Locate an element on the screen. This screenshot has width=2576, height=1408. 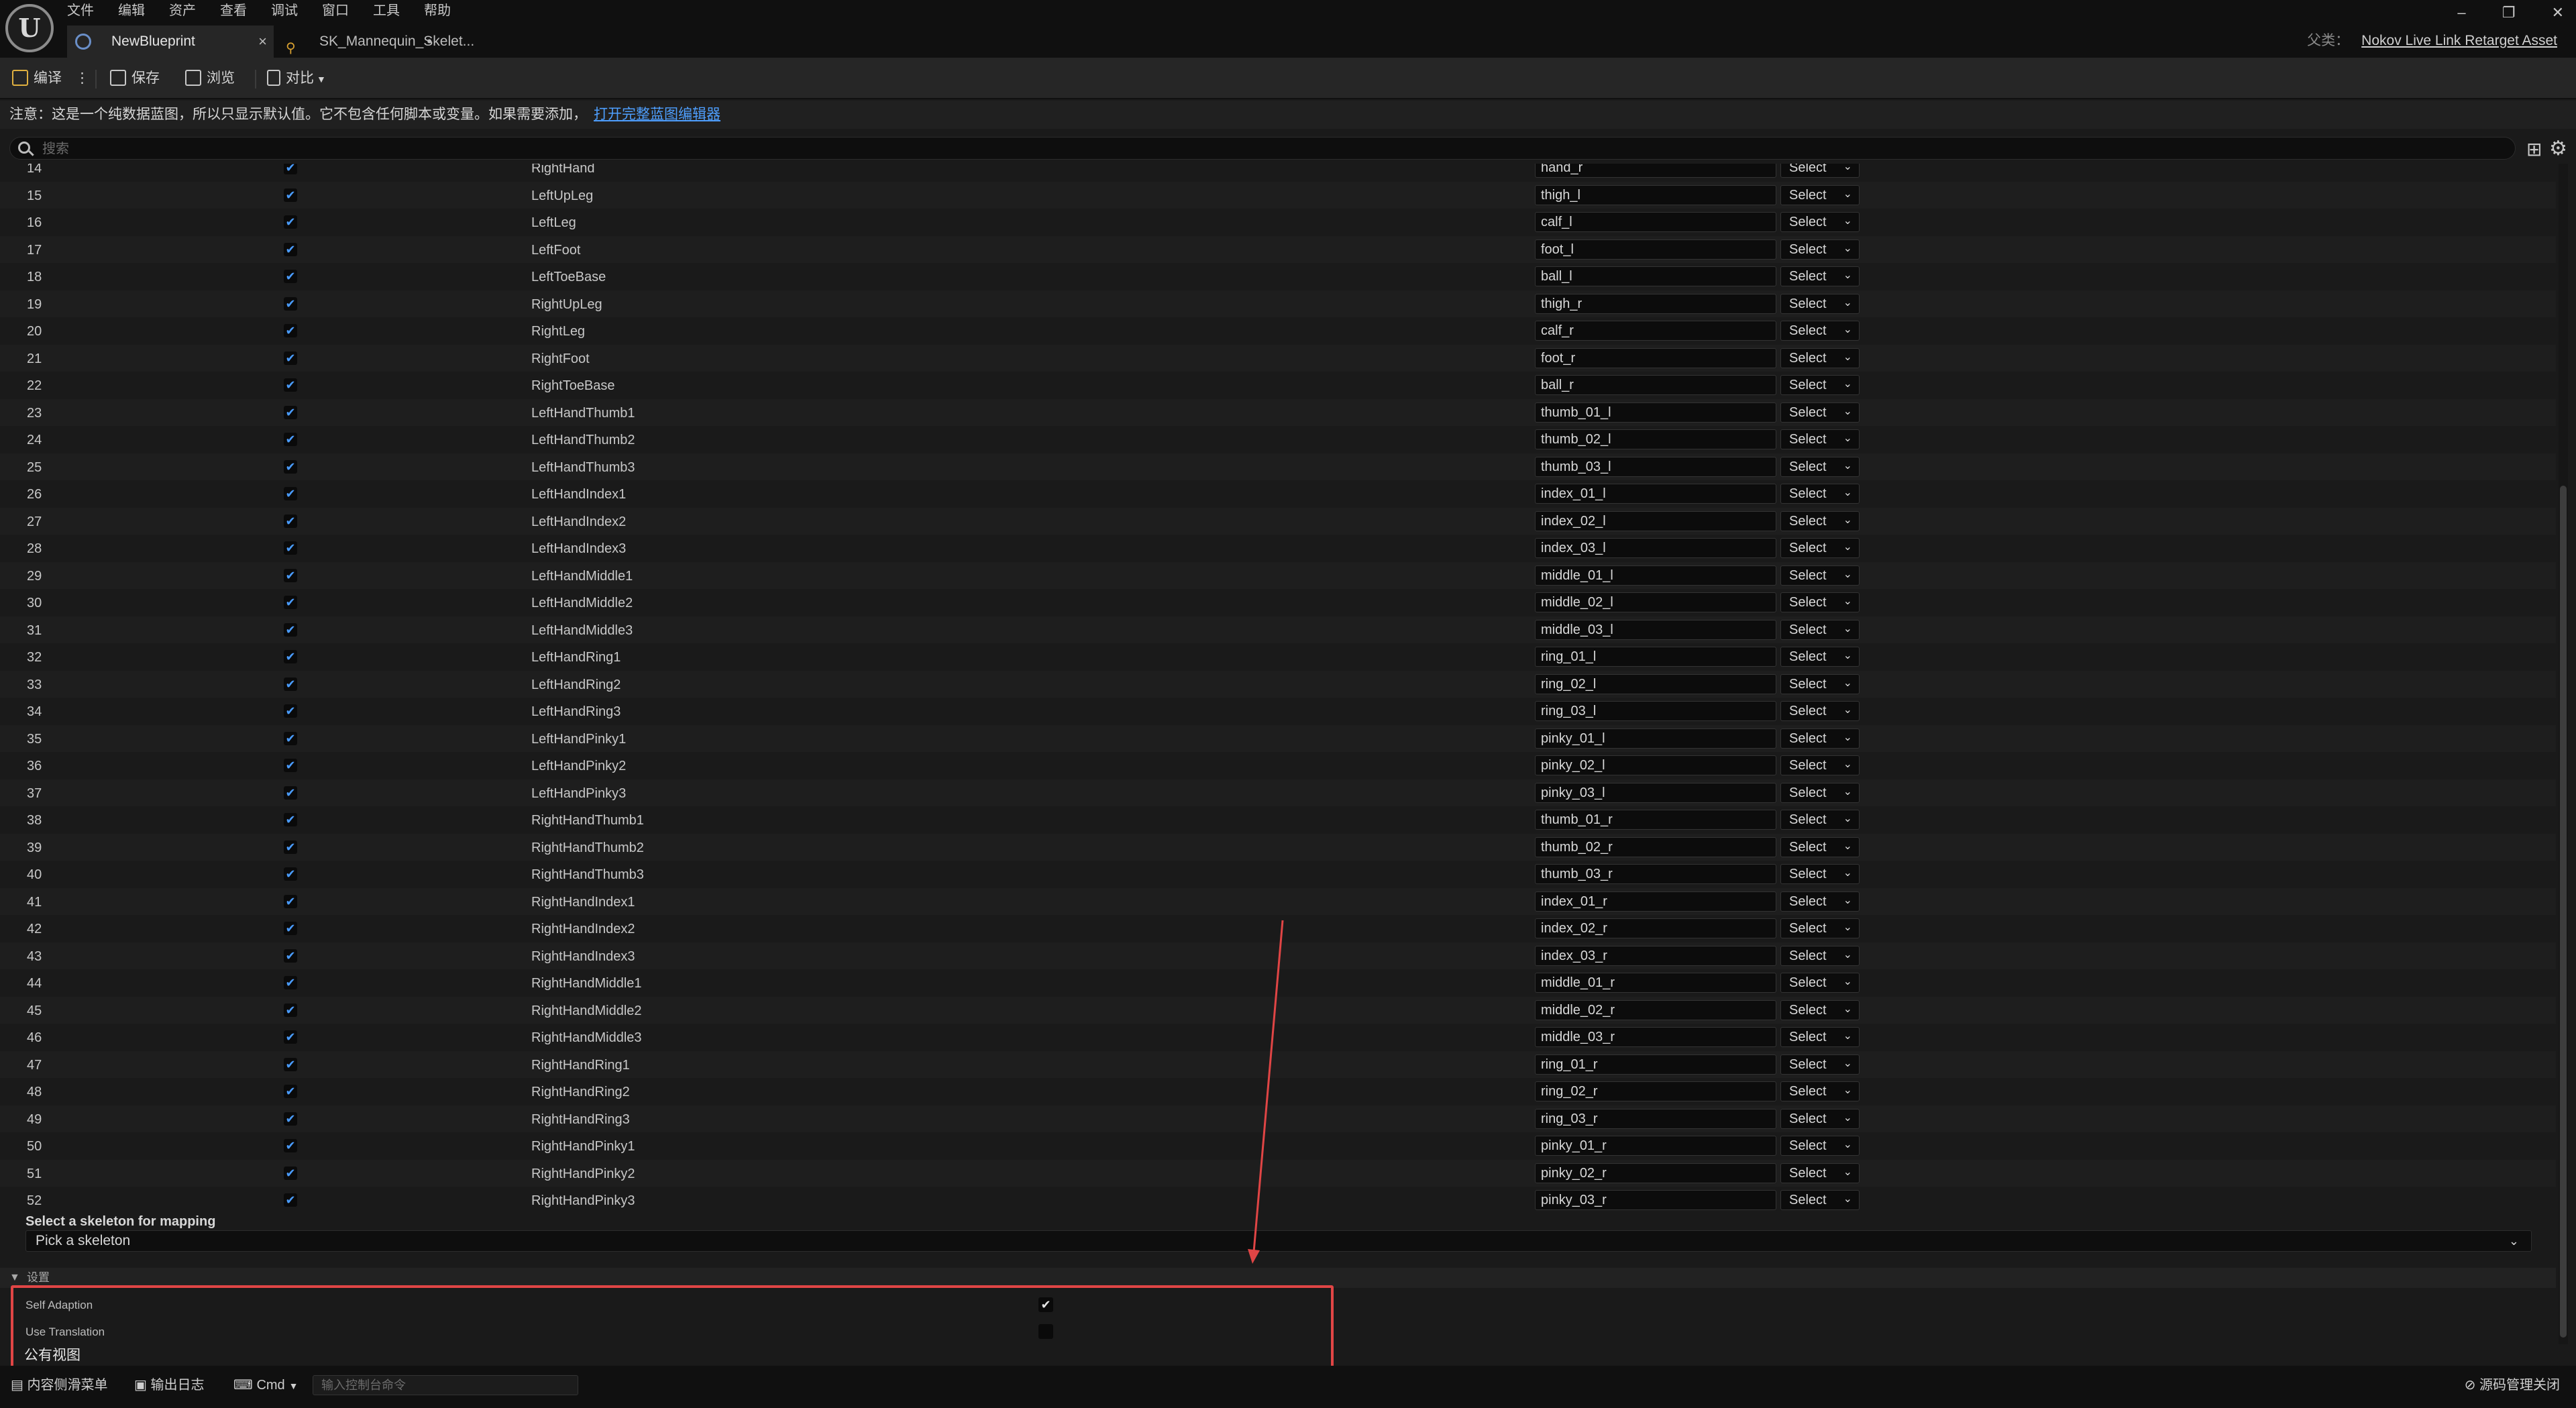
search-input is located at coordinates (1248, 149).